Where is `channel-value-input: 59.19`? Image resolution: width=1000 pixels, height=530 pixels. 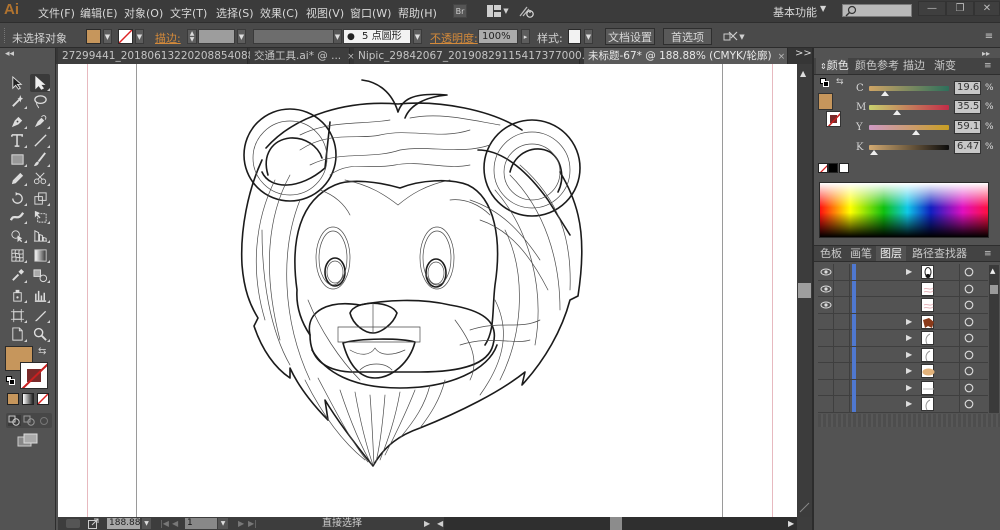
channel-value-input: 59.19 is located at coordinates (967, 127).